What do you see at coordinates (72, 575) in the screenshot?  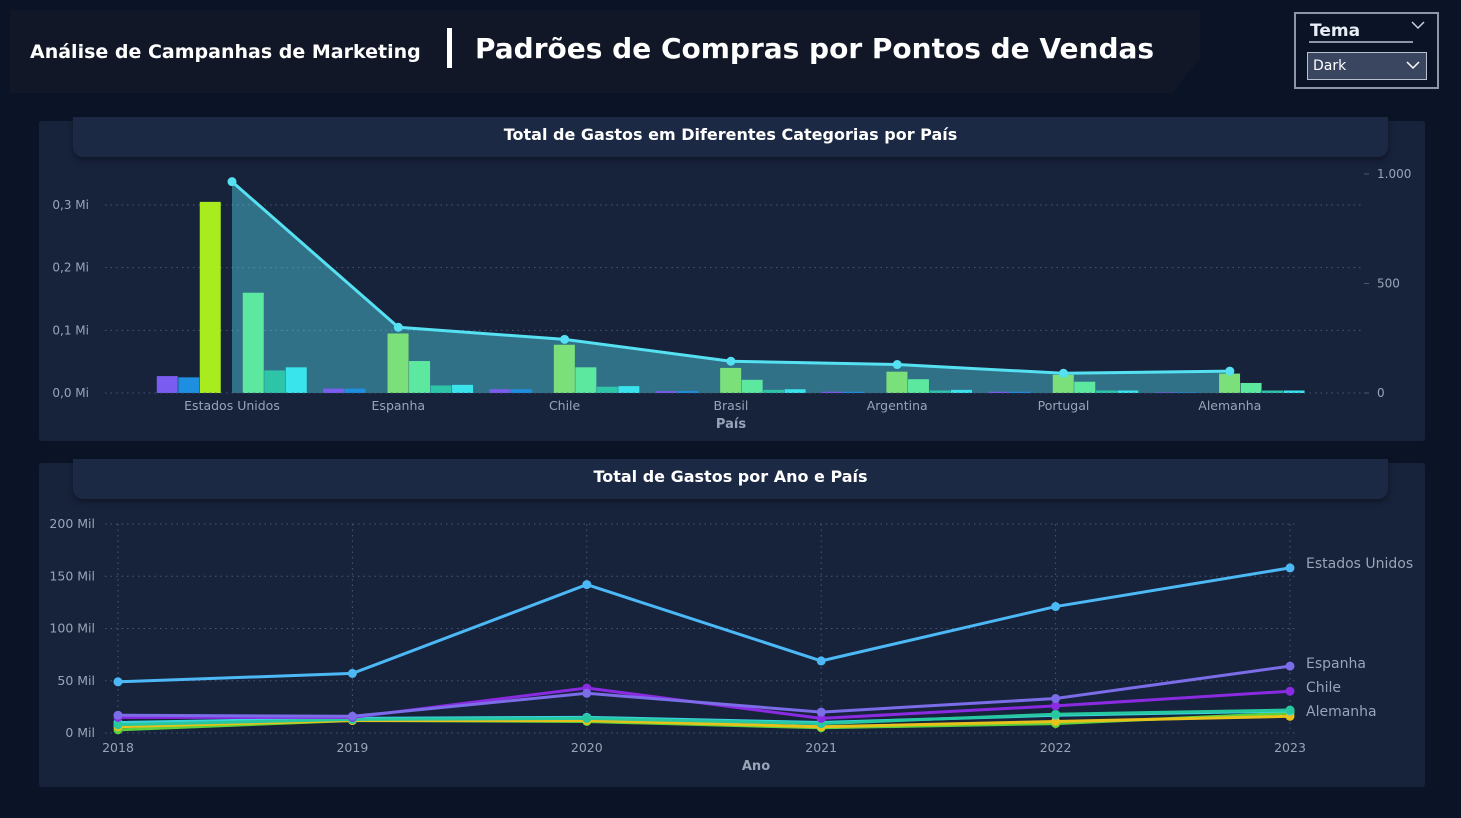 I see `y-tick-label: 150 Mil` at bounding box center [72, 575].